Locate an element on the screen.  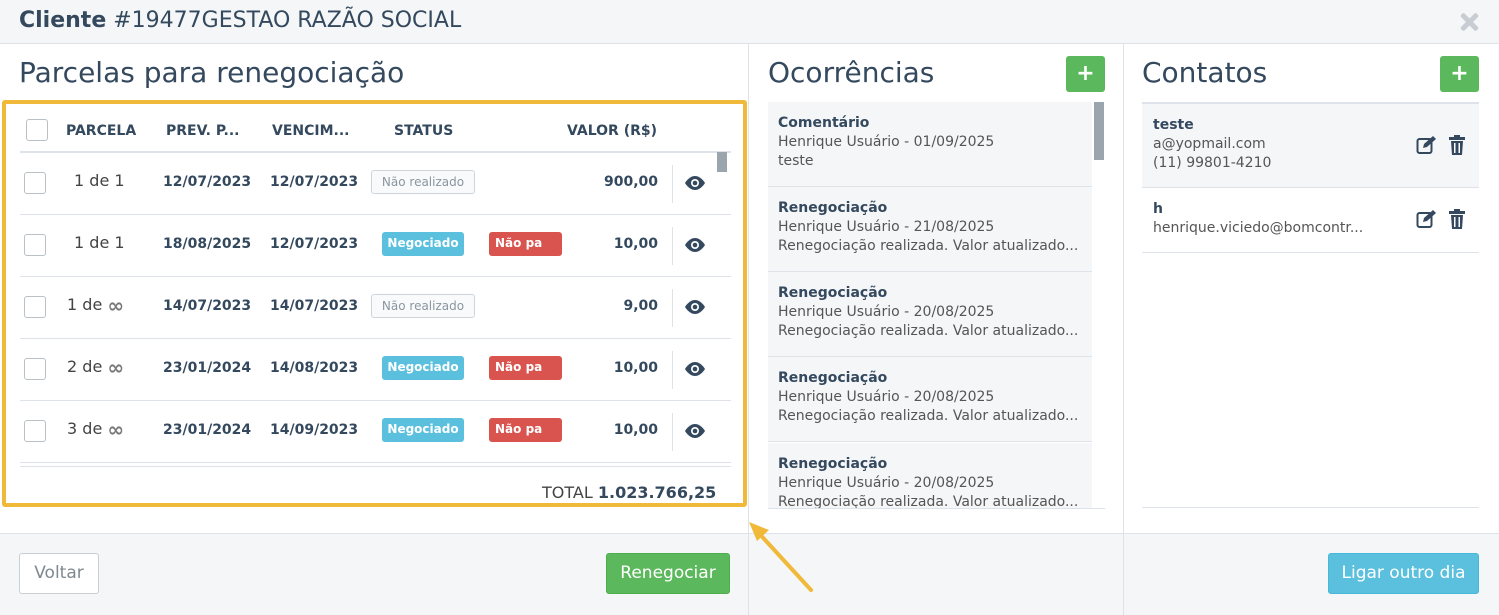
occurrence-type: Comentário is located at coordinates (824, 123).